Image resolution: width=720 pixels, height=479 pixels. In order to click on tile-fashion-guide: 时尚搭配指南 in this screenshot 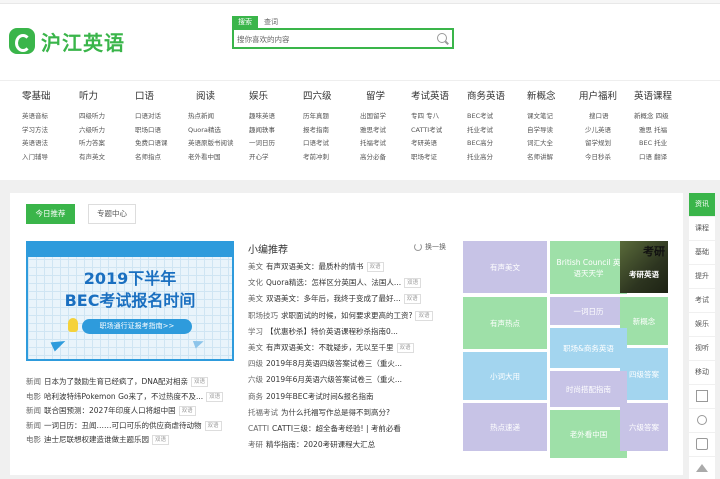, I will do `click(588, 389)`.